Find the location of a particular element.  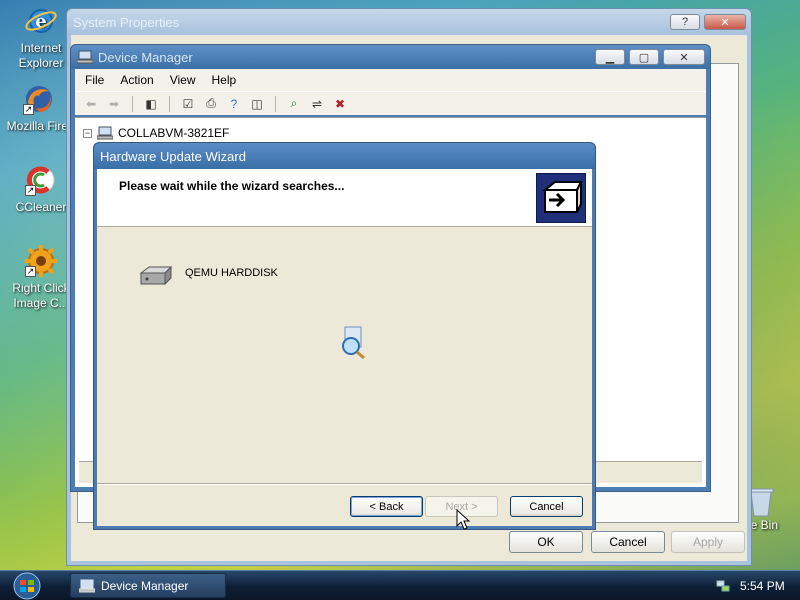

tree-root-label: COLLABVM-3821EF is located at coordinates (174, 133).